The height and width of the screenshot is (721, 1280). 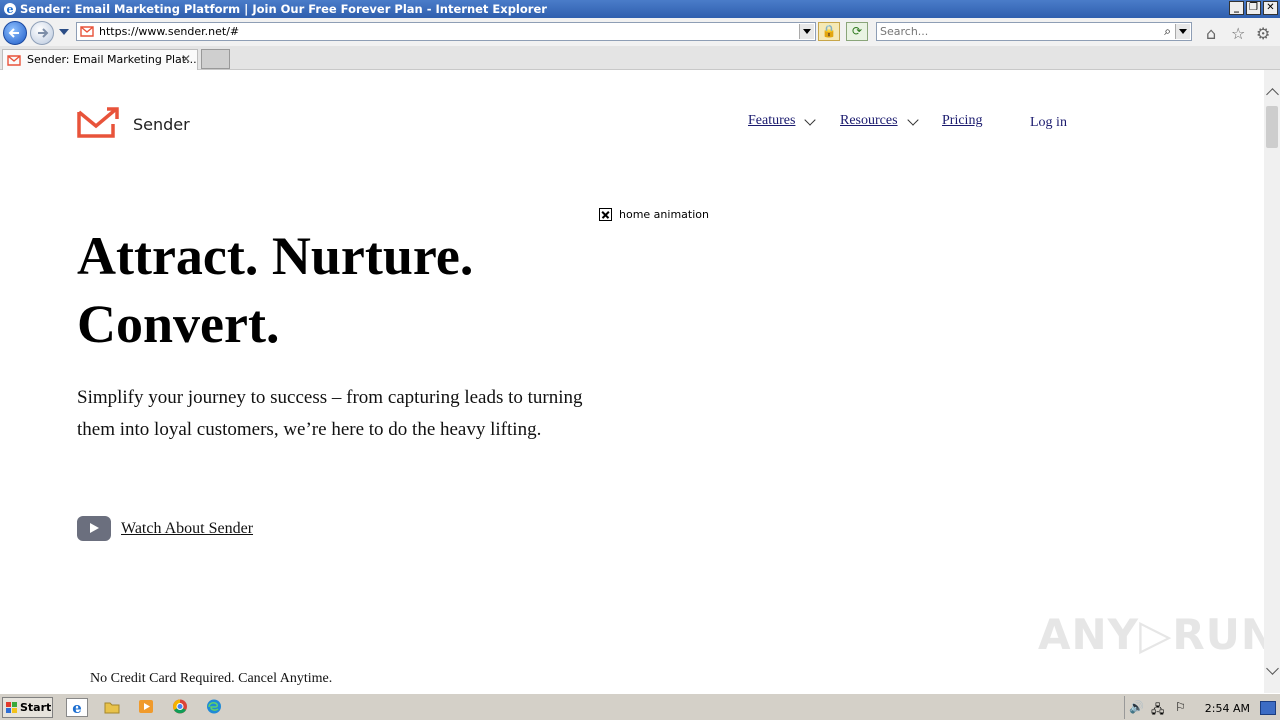 I want to click on scroll-down-icon, so click(x=1272, y=668).